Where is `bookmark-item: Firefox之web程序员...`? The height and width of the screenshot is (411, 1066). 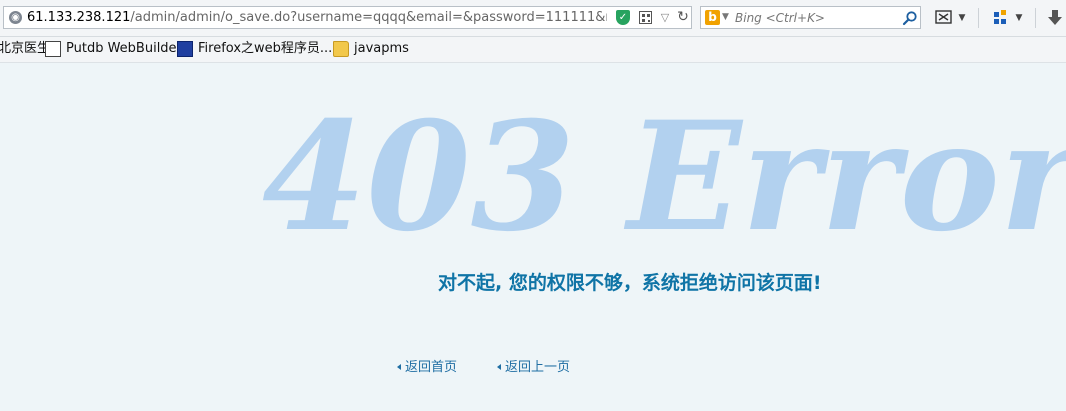 bookmark-item: Firefox之web程序员... is located at coordinates (254, 49).